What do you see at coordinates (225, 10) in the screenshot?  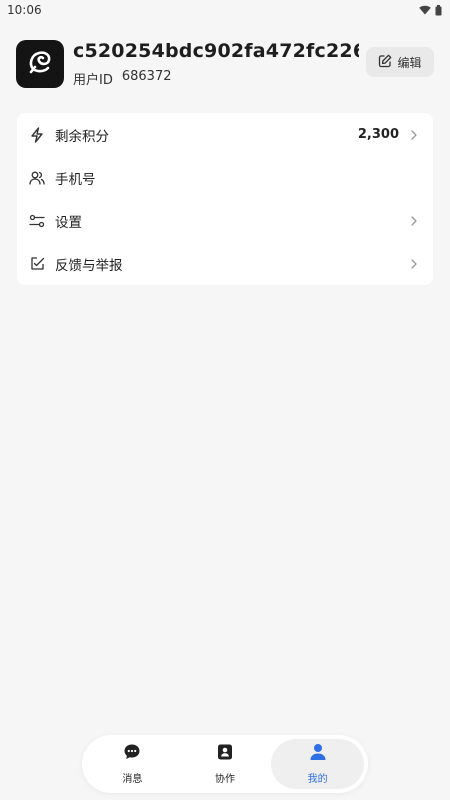 I see `status-bar: 10:06` at bounding box center [225, 10].